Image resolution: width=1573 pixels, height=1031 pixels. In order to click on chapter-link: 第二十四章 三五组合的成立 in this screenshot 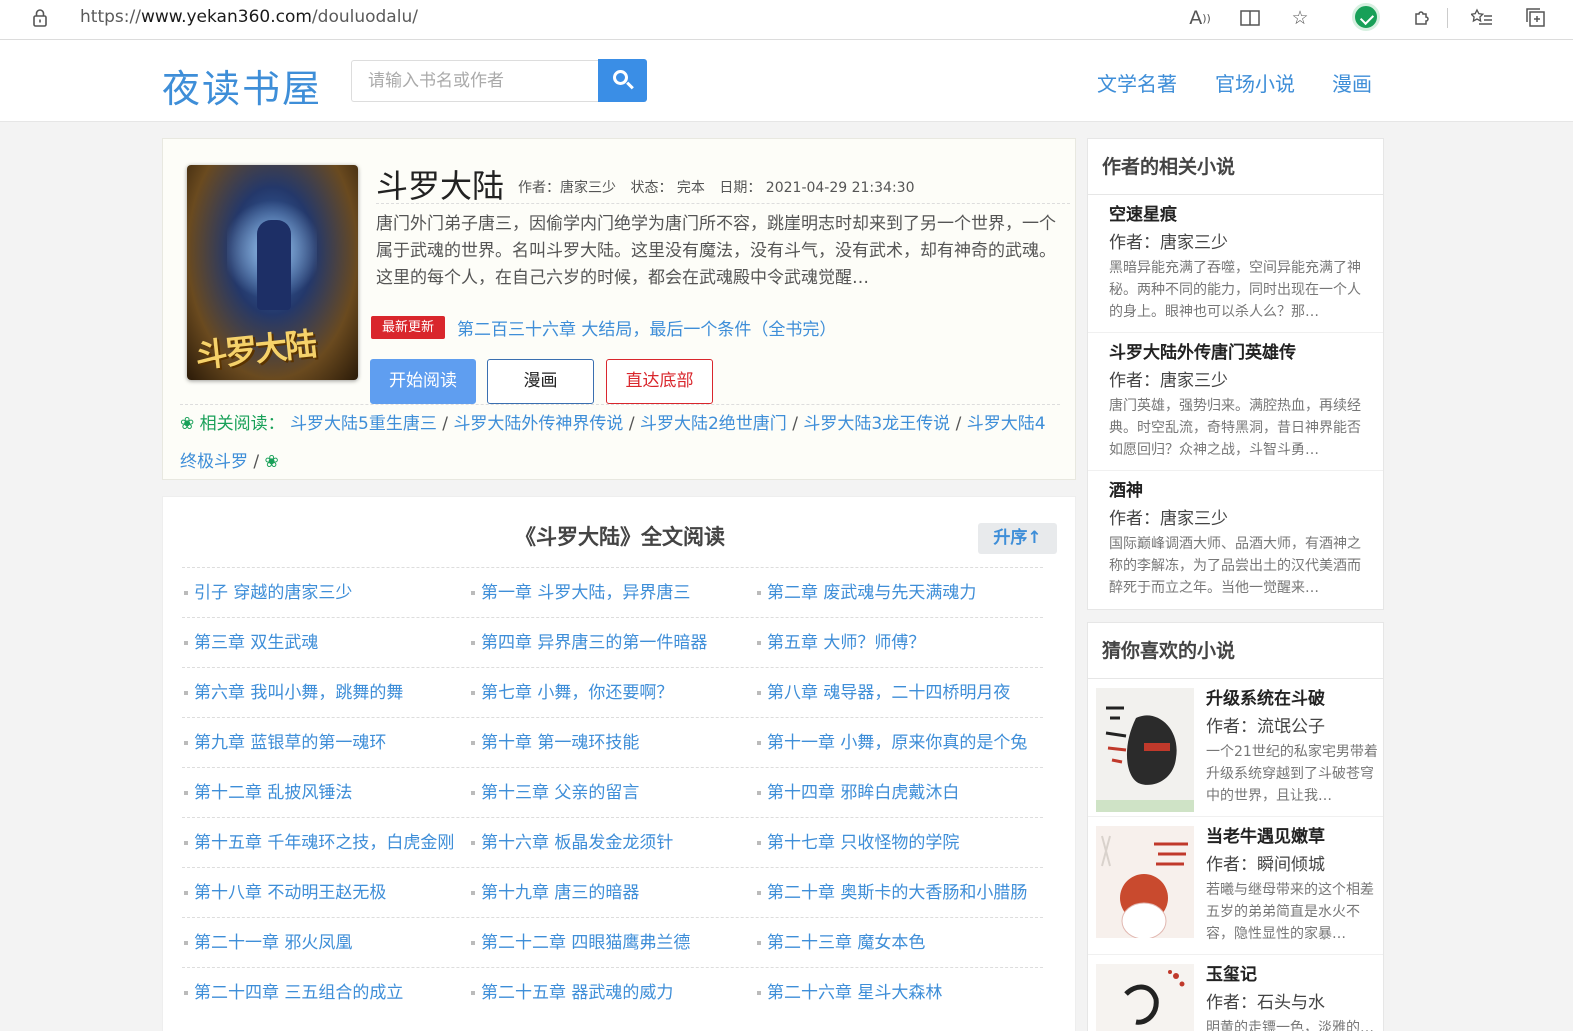, I will do `click(292, 993)`.